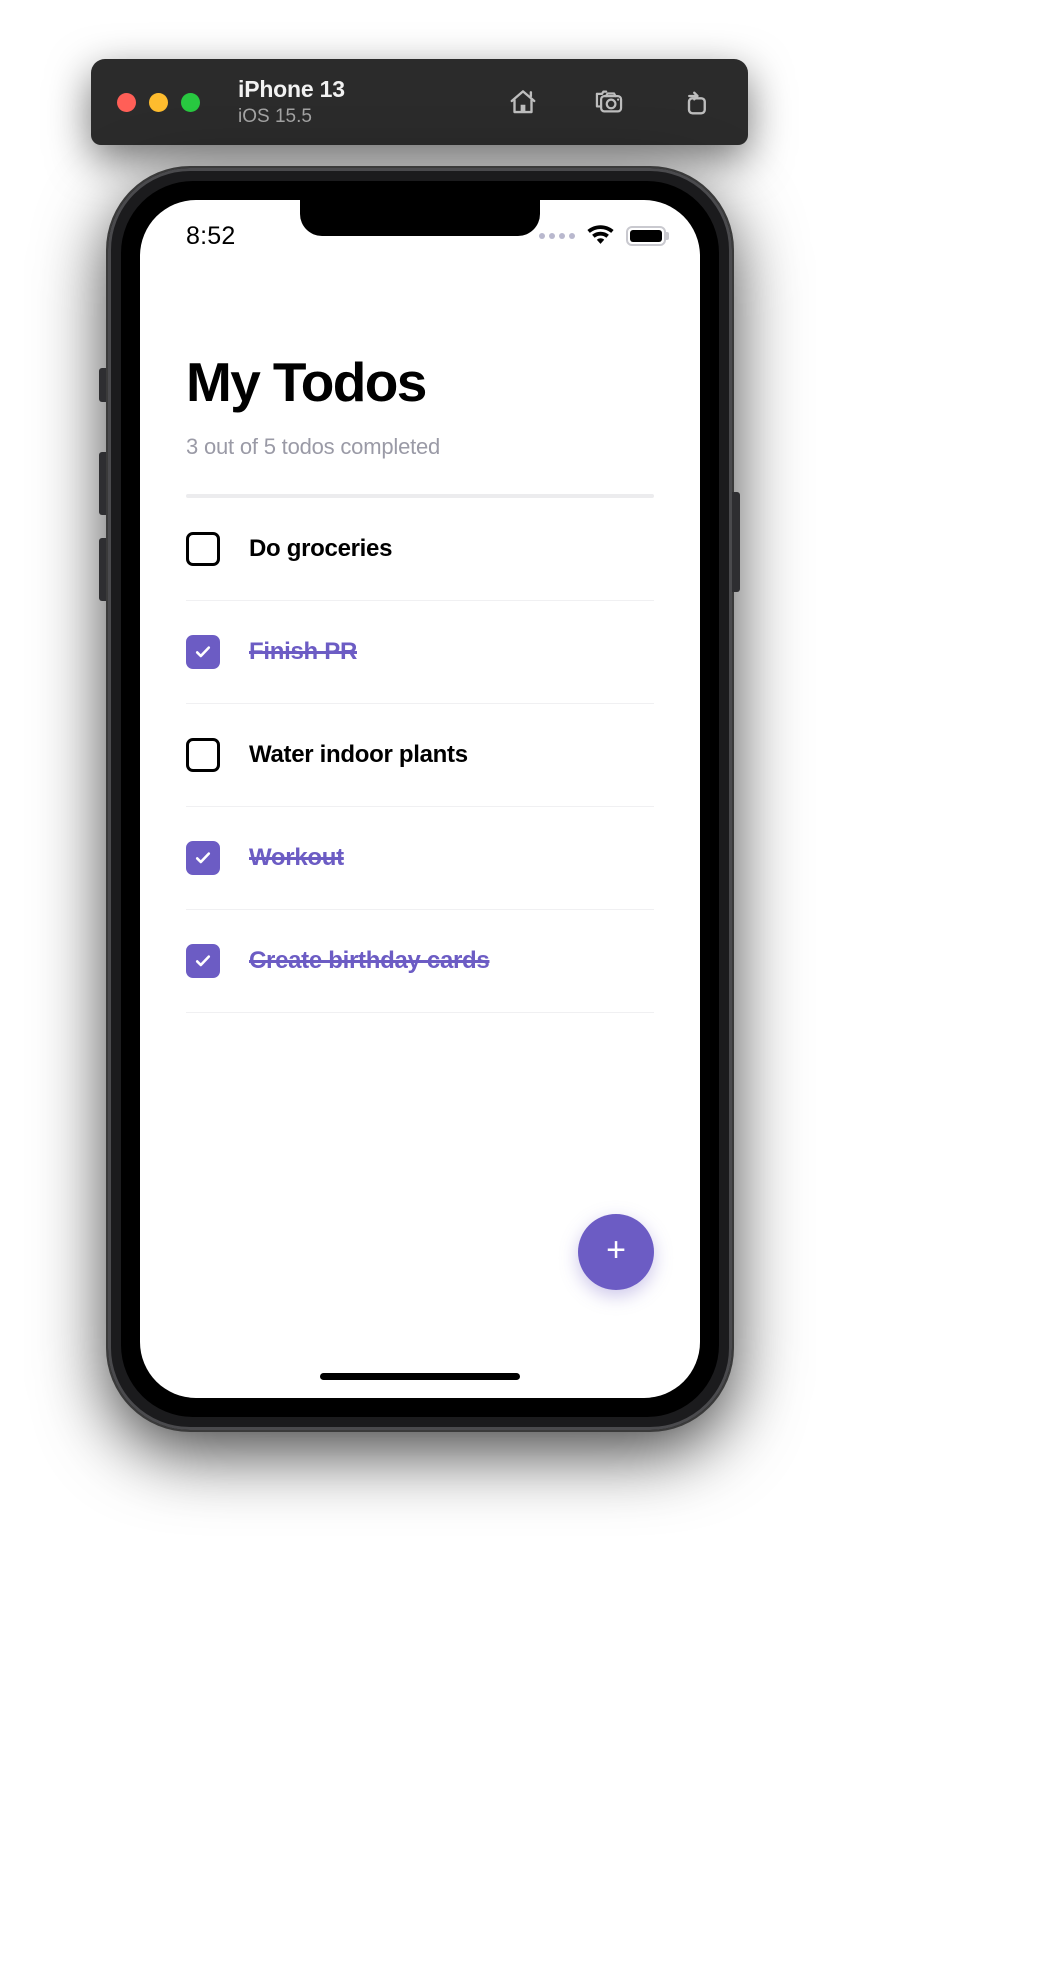 Image resolution: width=1048 pixels, height=1966 pixels. Describe the element at coordinates (609, 102) in the screenshot. I see `screenshot-button` at that location.